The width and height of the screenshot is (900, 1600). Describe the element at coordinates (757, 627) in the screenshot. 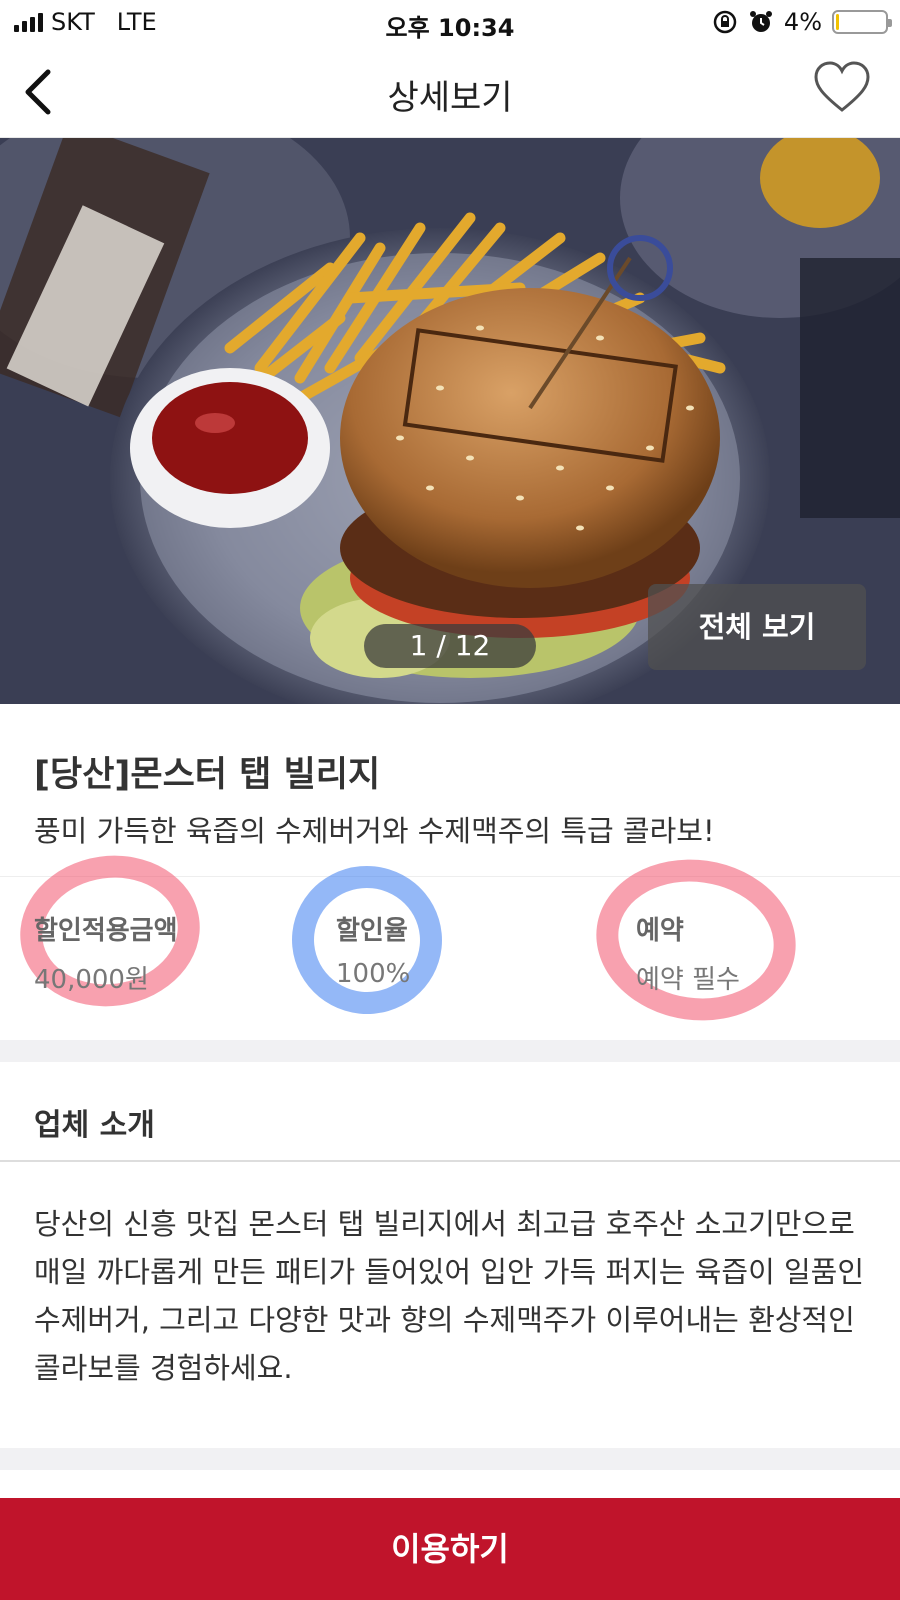

I see `view-all-photos-button: 전체 보기` at that location.